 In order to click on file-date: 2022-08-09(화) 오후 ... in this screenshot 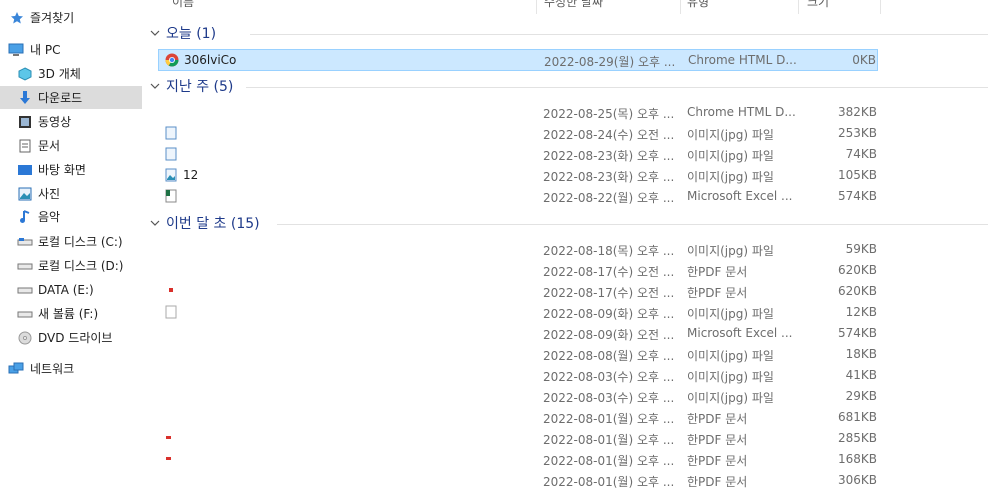, I will do `click(609, 314)`.